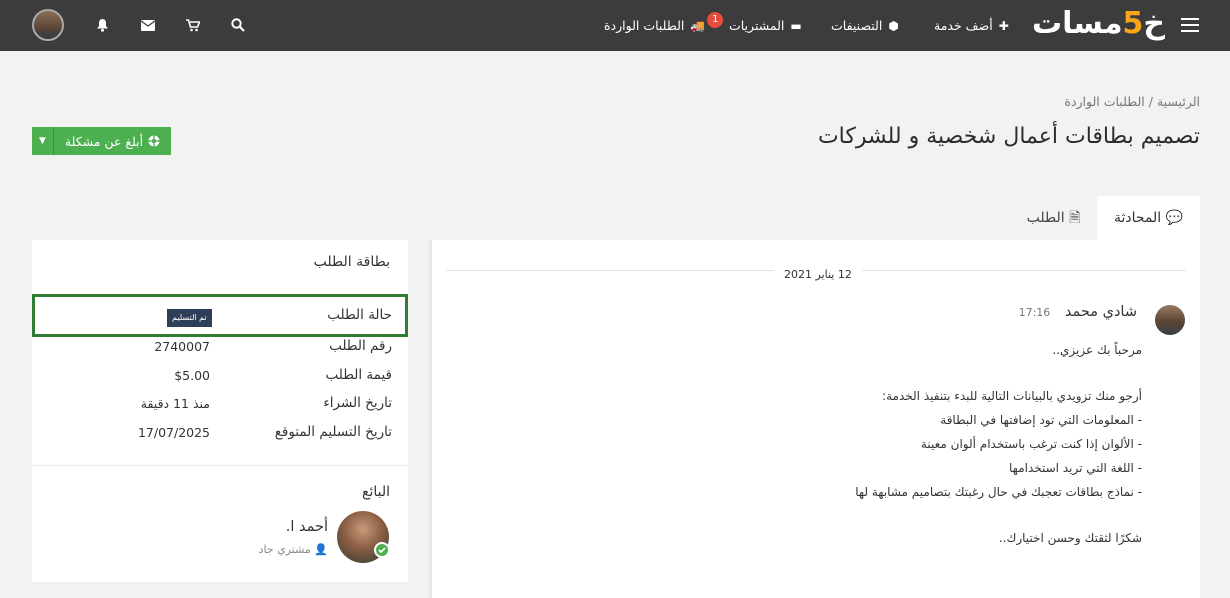  What do you see at coordinates (715, 20) in the screenshot?
I see `incoming-orders-badge: 1` at bounding box center [715, 20].